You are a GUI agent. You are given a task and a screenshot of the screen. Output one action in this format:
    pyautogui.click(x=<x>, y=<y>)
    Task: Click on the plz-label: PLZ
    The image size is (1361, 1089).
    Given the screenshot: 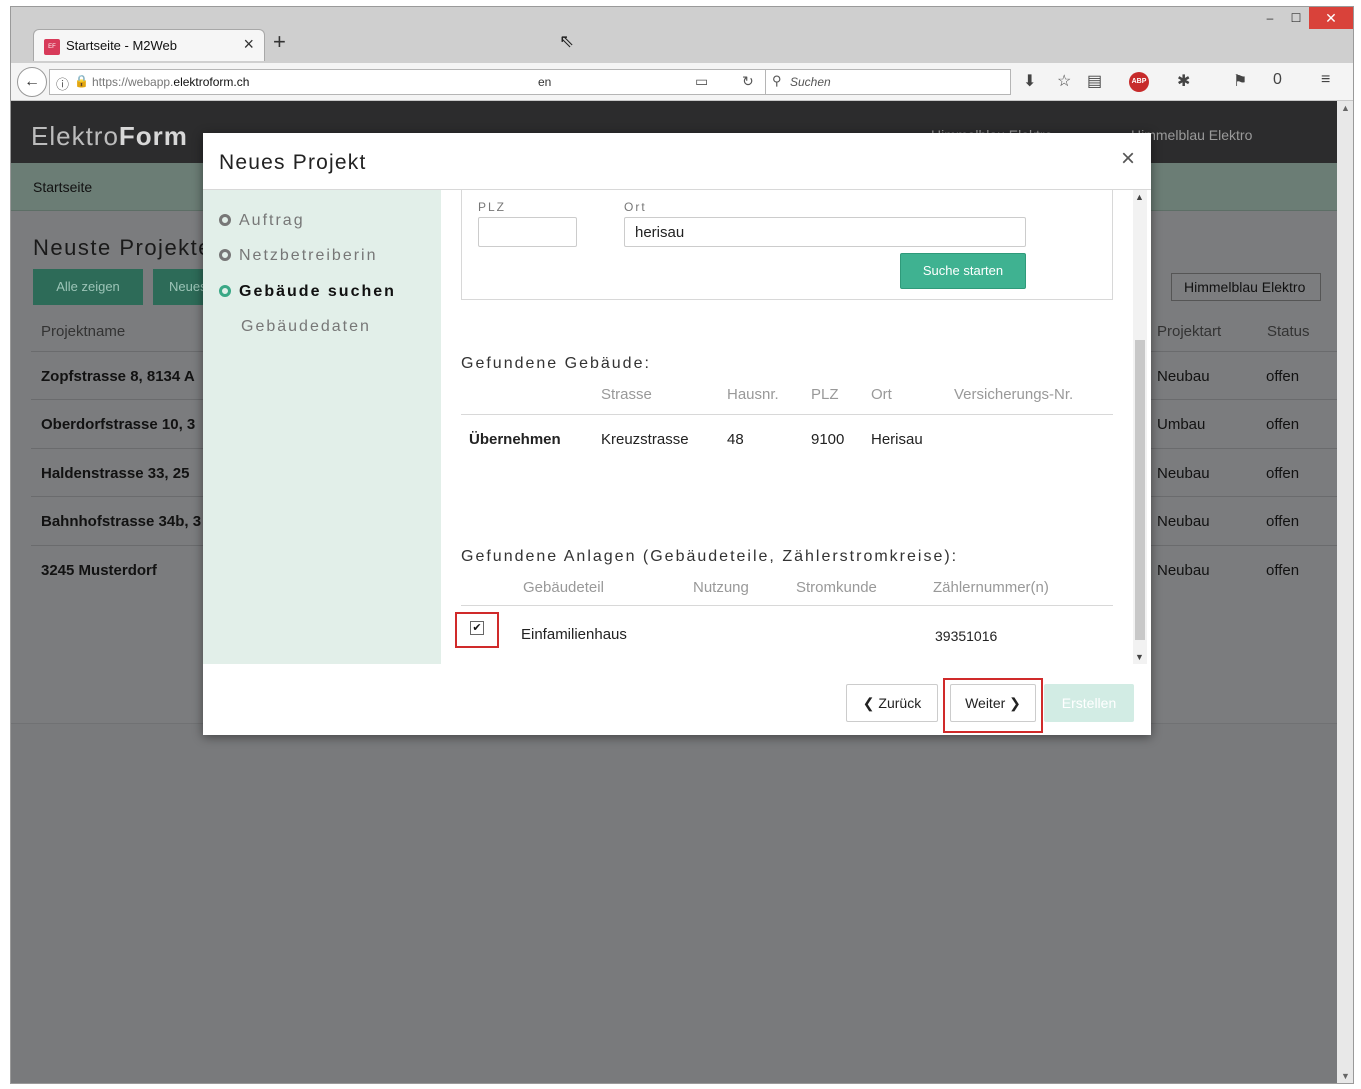 What is the action you would take?
    pyautogui.click(x=492, y=207)
    